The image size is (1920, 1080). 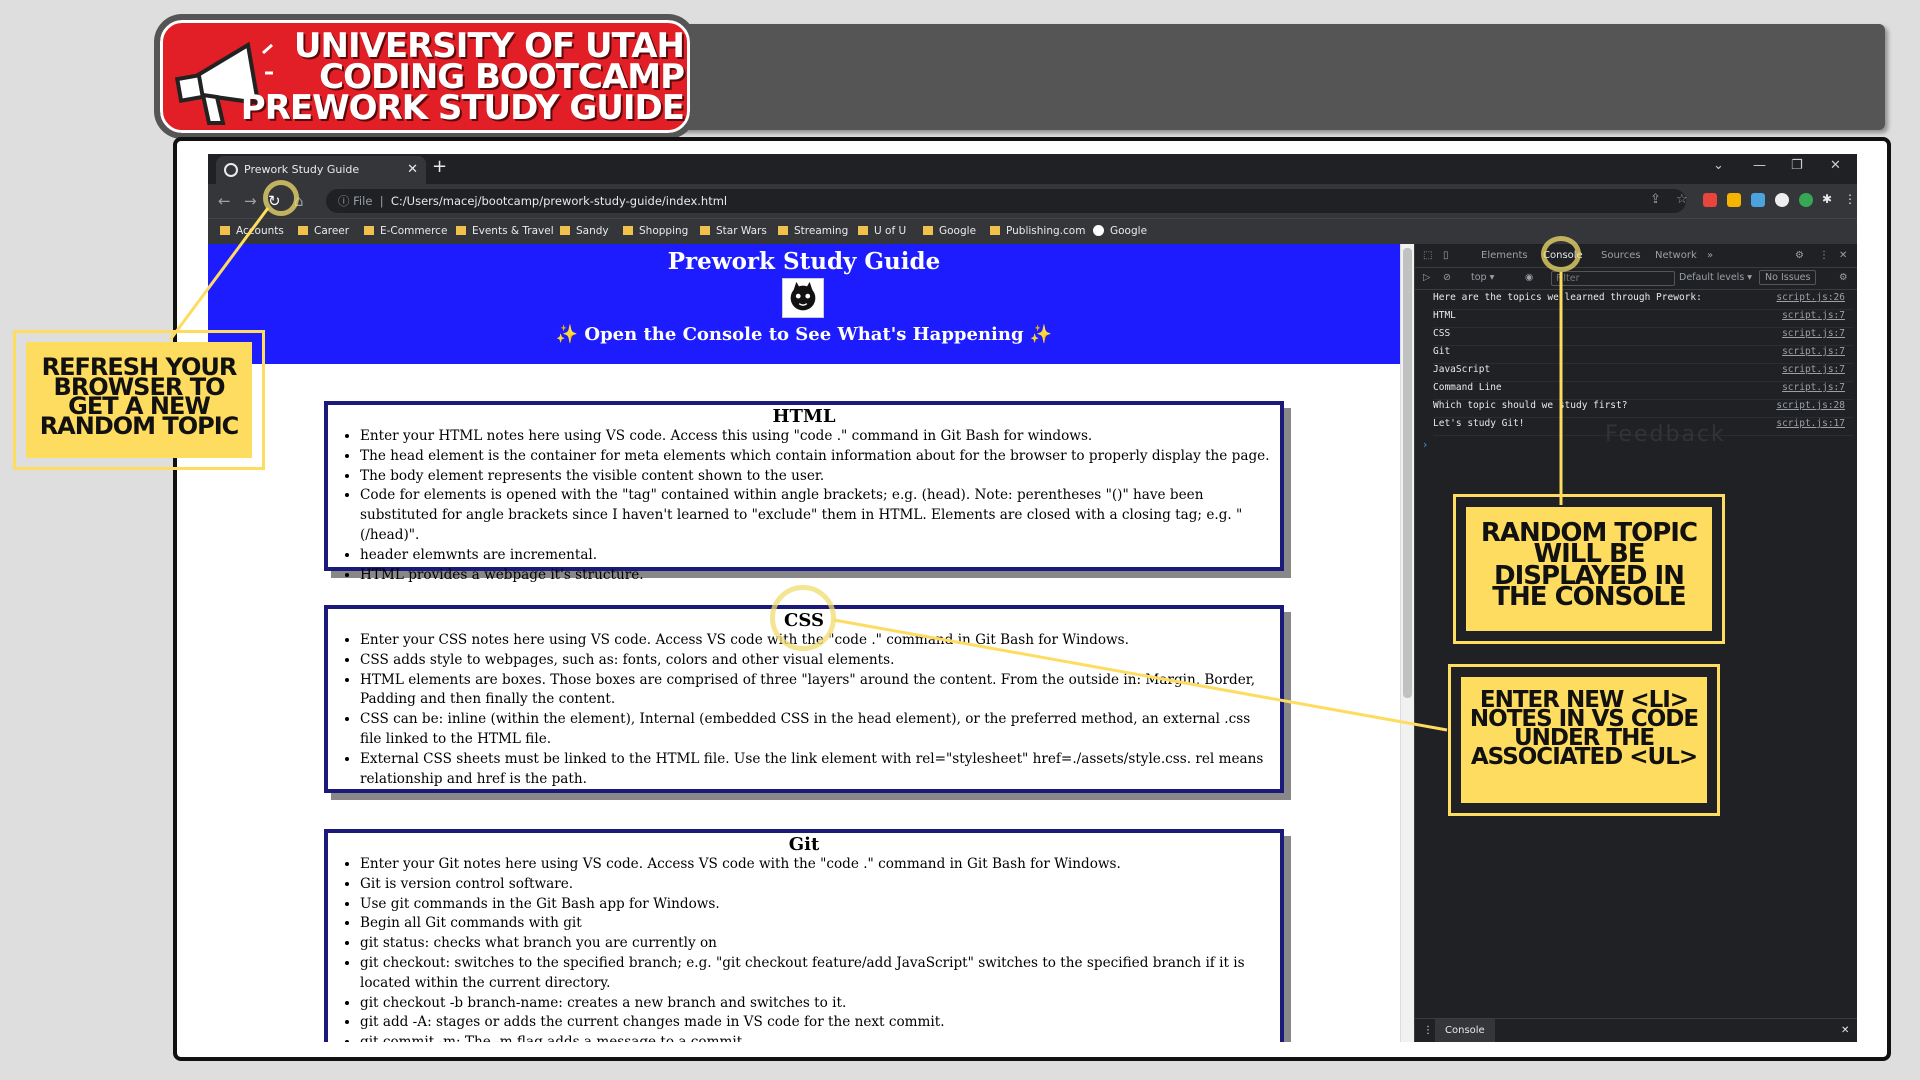 I want to click on bookmark-item: Accounts, so click(x=252, y=231).